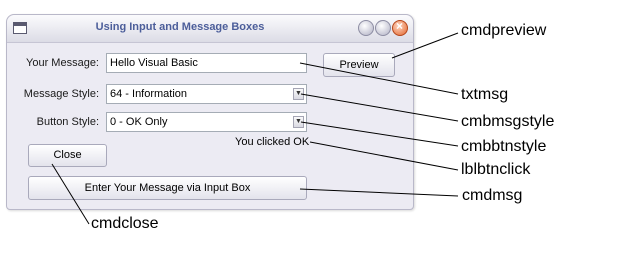 This screenshot has height=253, width=629. Describe the element at coordinates (359, 65) in the screenshot. I see `preview-button: Preview` at that location.